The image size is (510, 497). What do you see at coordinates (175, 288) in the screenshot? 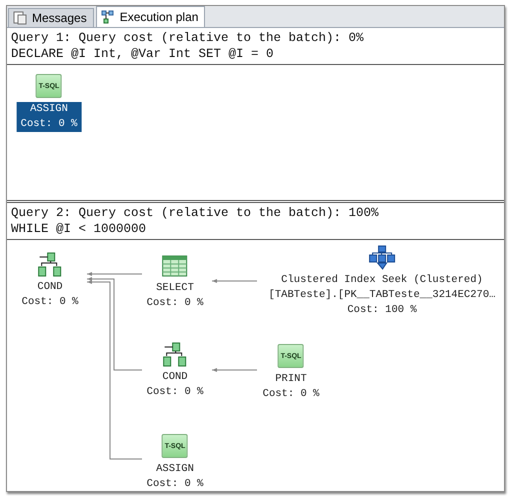
I see `operator-name: SELECT` at bounding box center [175, 288].